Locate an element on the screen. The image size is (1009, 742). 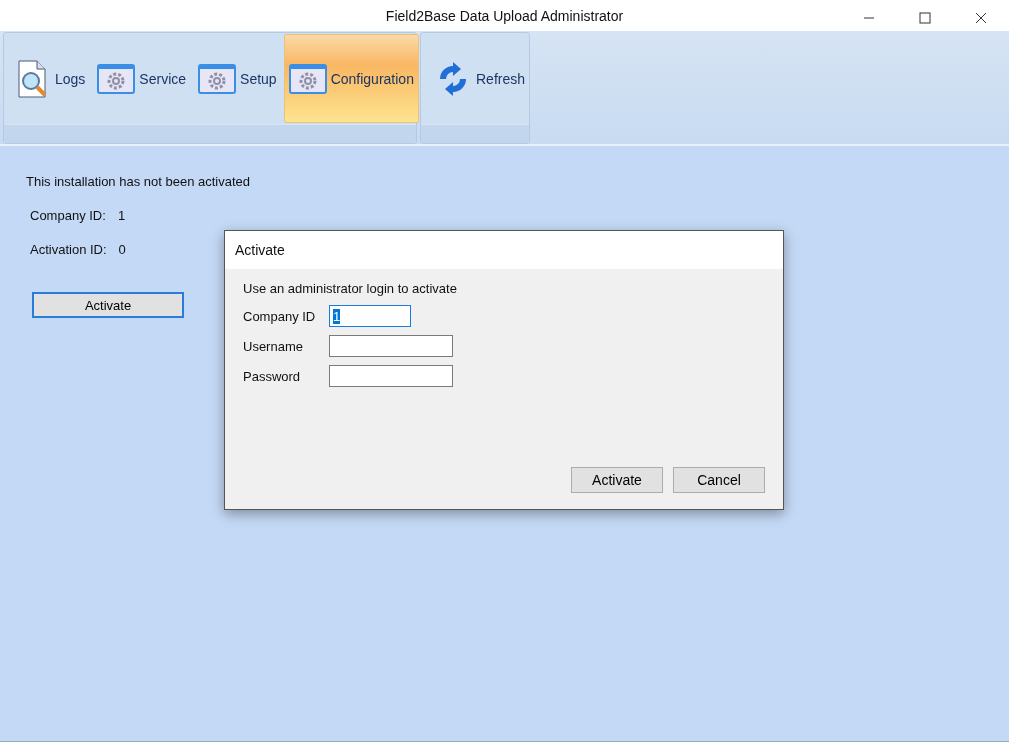
ribbon-button: Configuration is located at coordinates (351, 78).